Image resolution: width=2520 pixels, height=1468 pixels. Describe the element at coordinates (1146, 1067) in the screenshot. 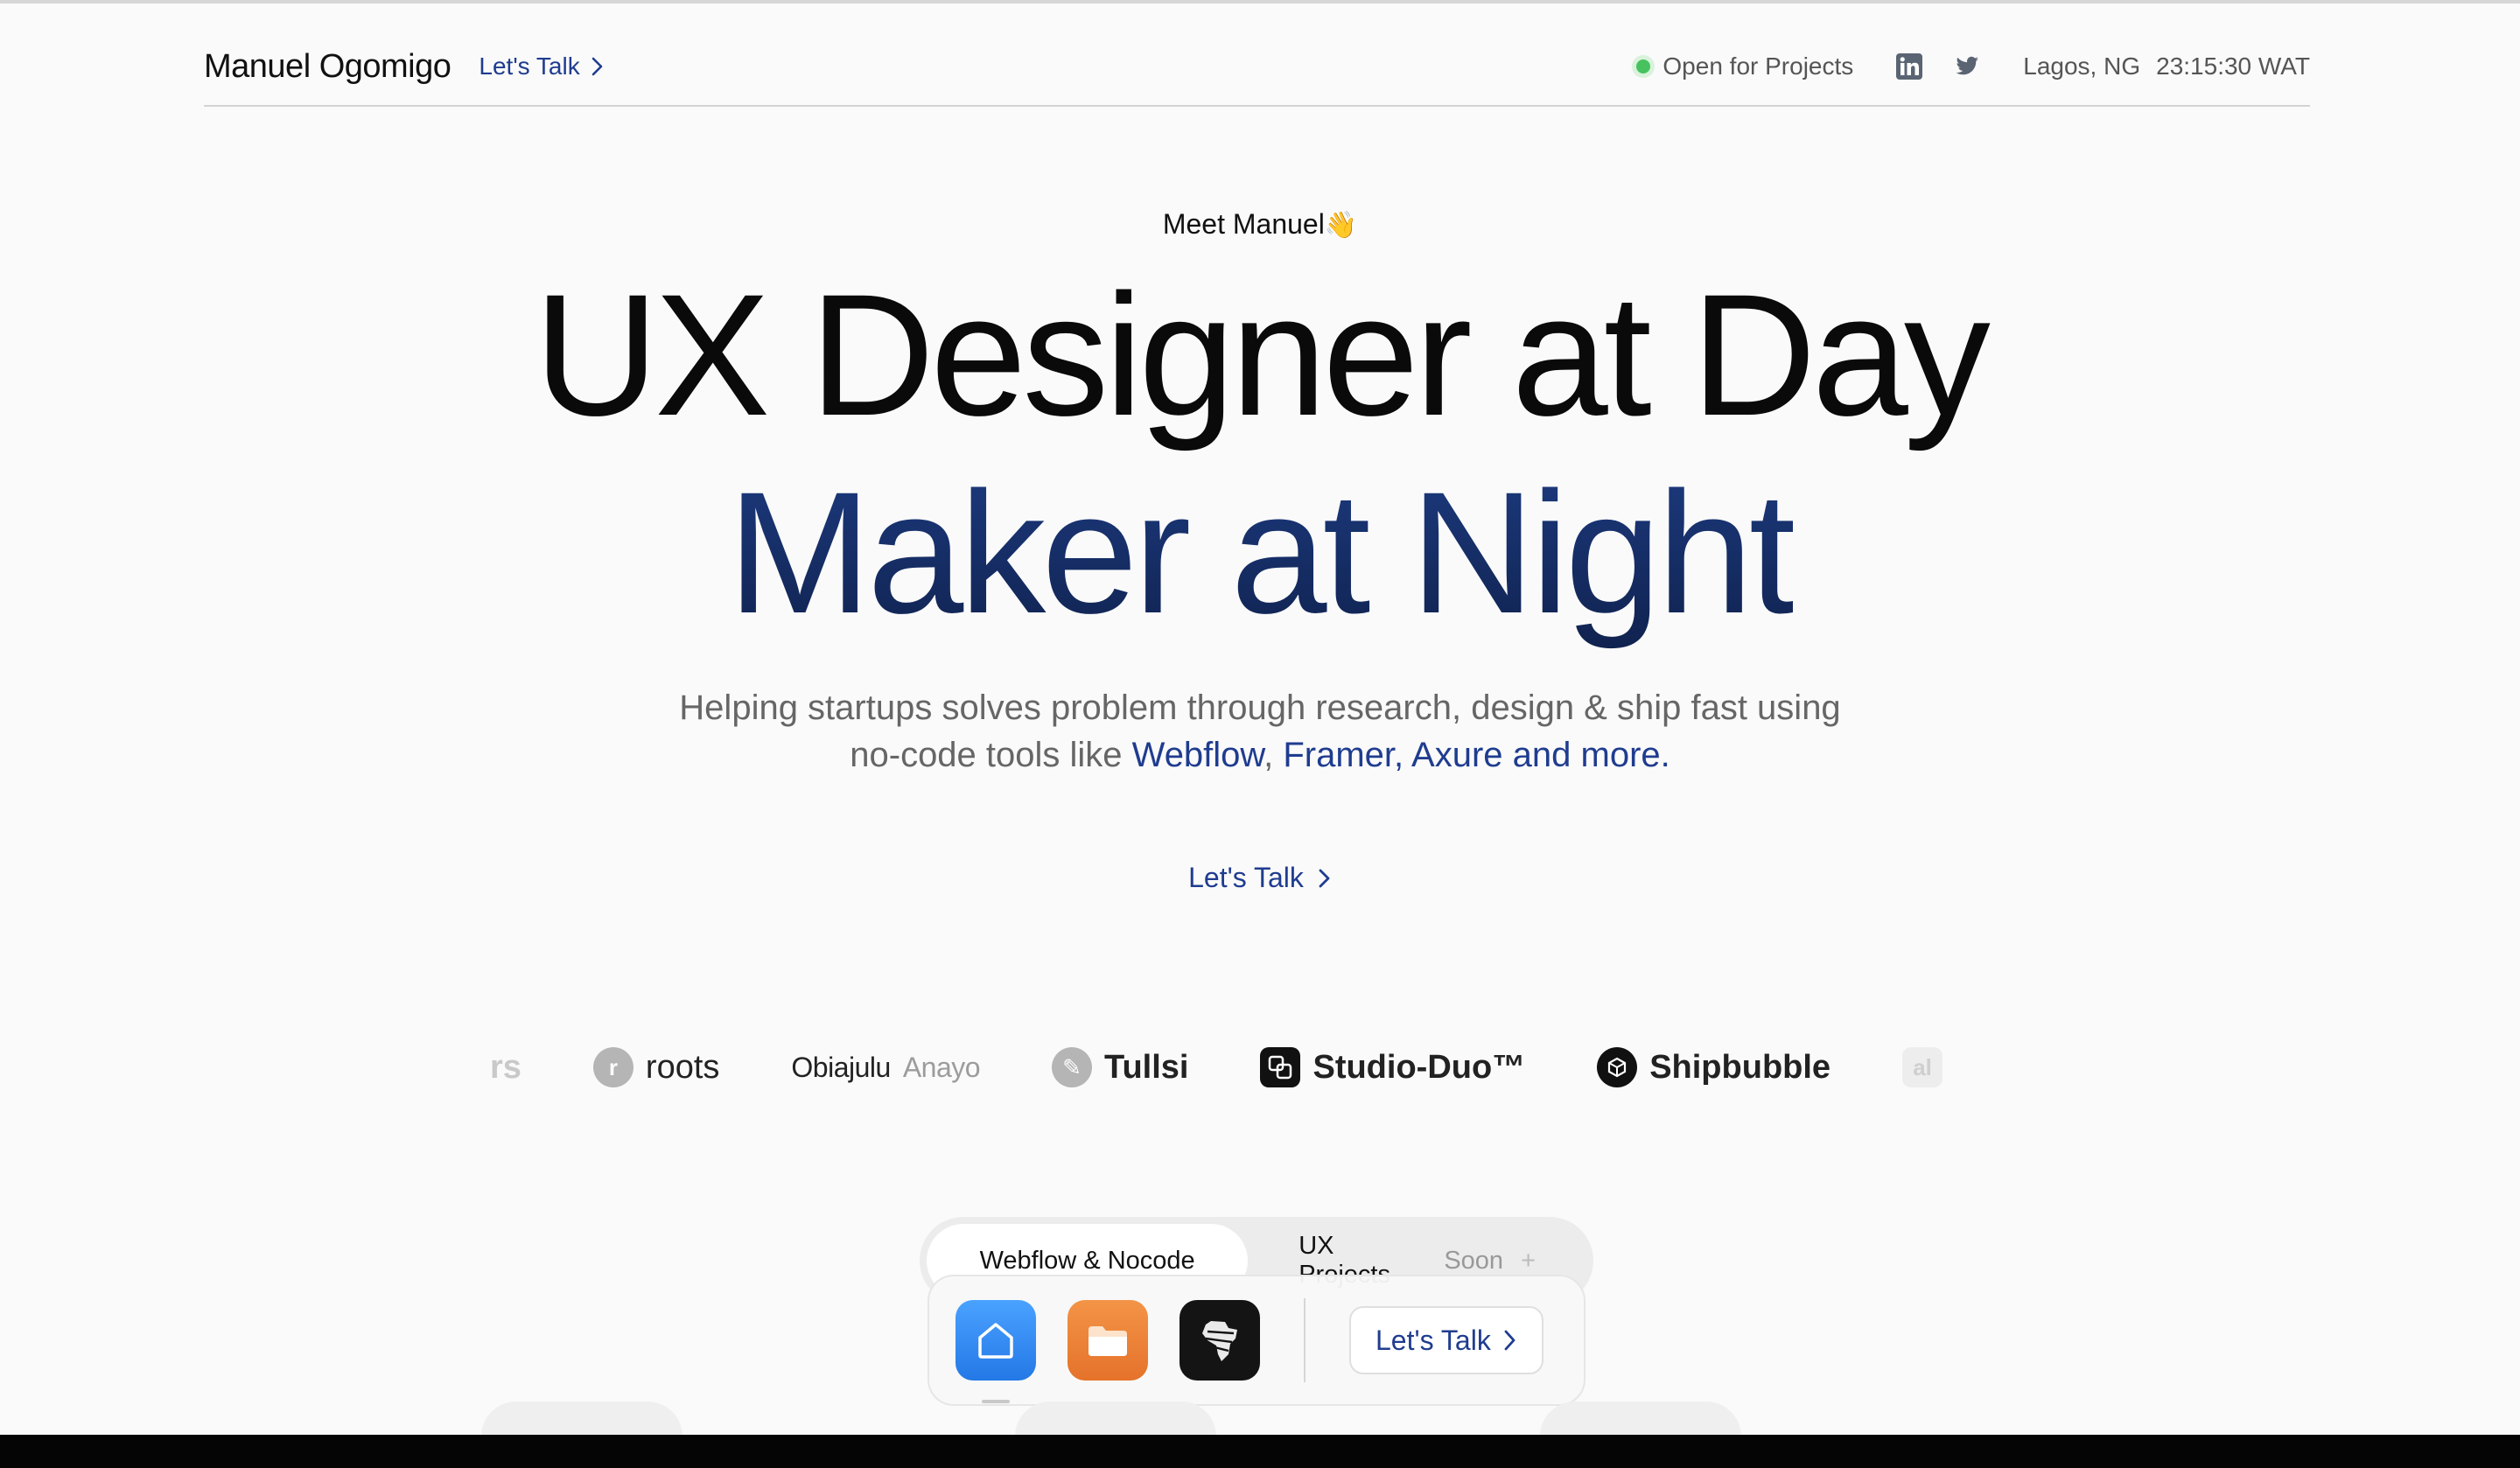

I see `client-logo-tullsi-text: Tullsi` at that location.